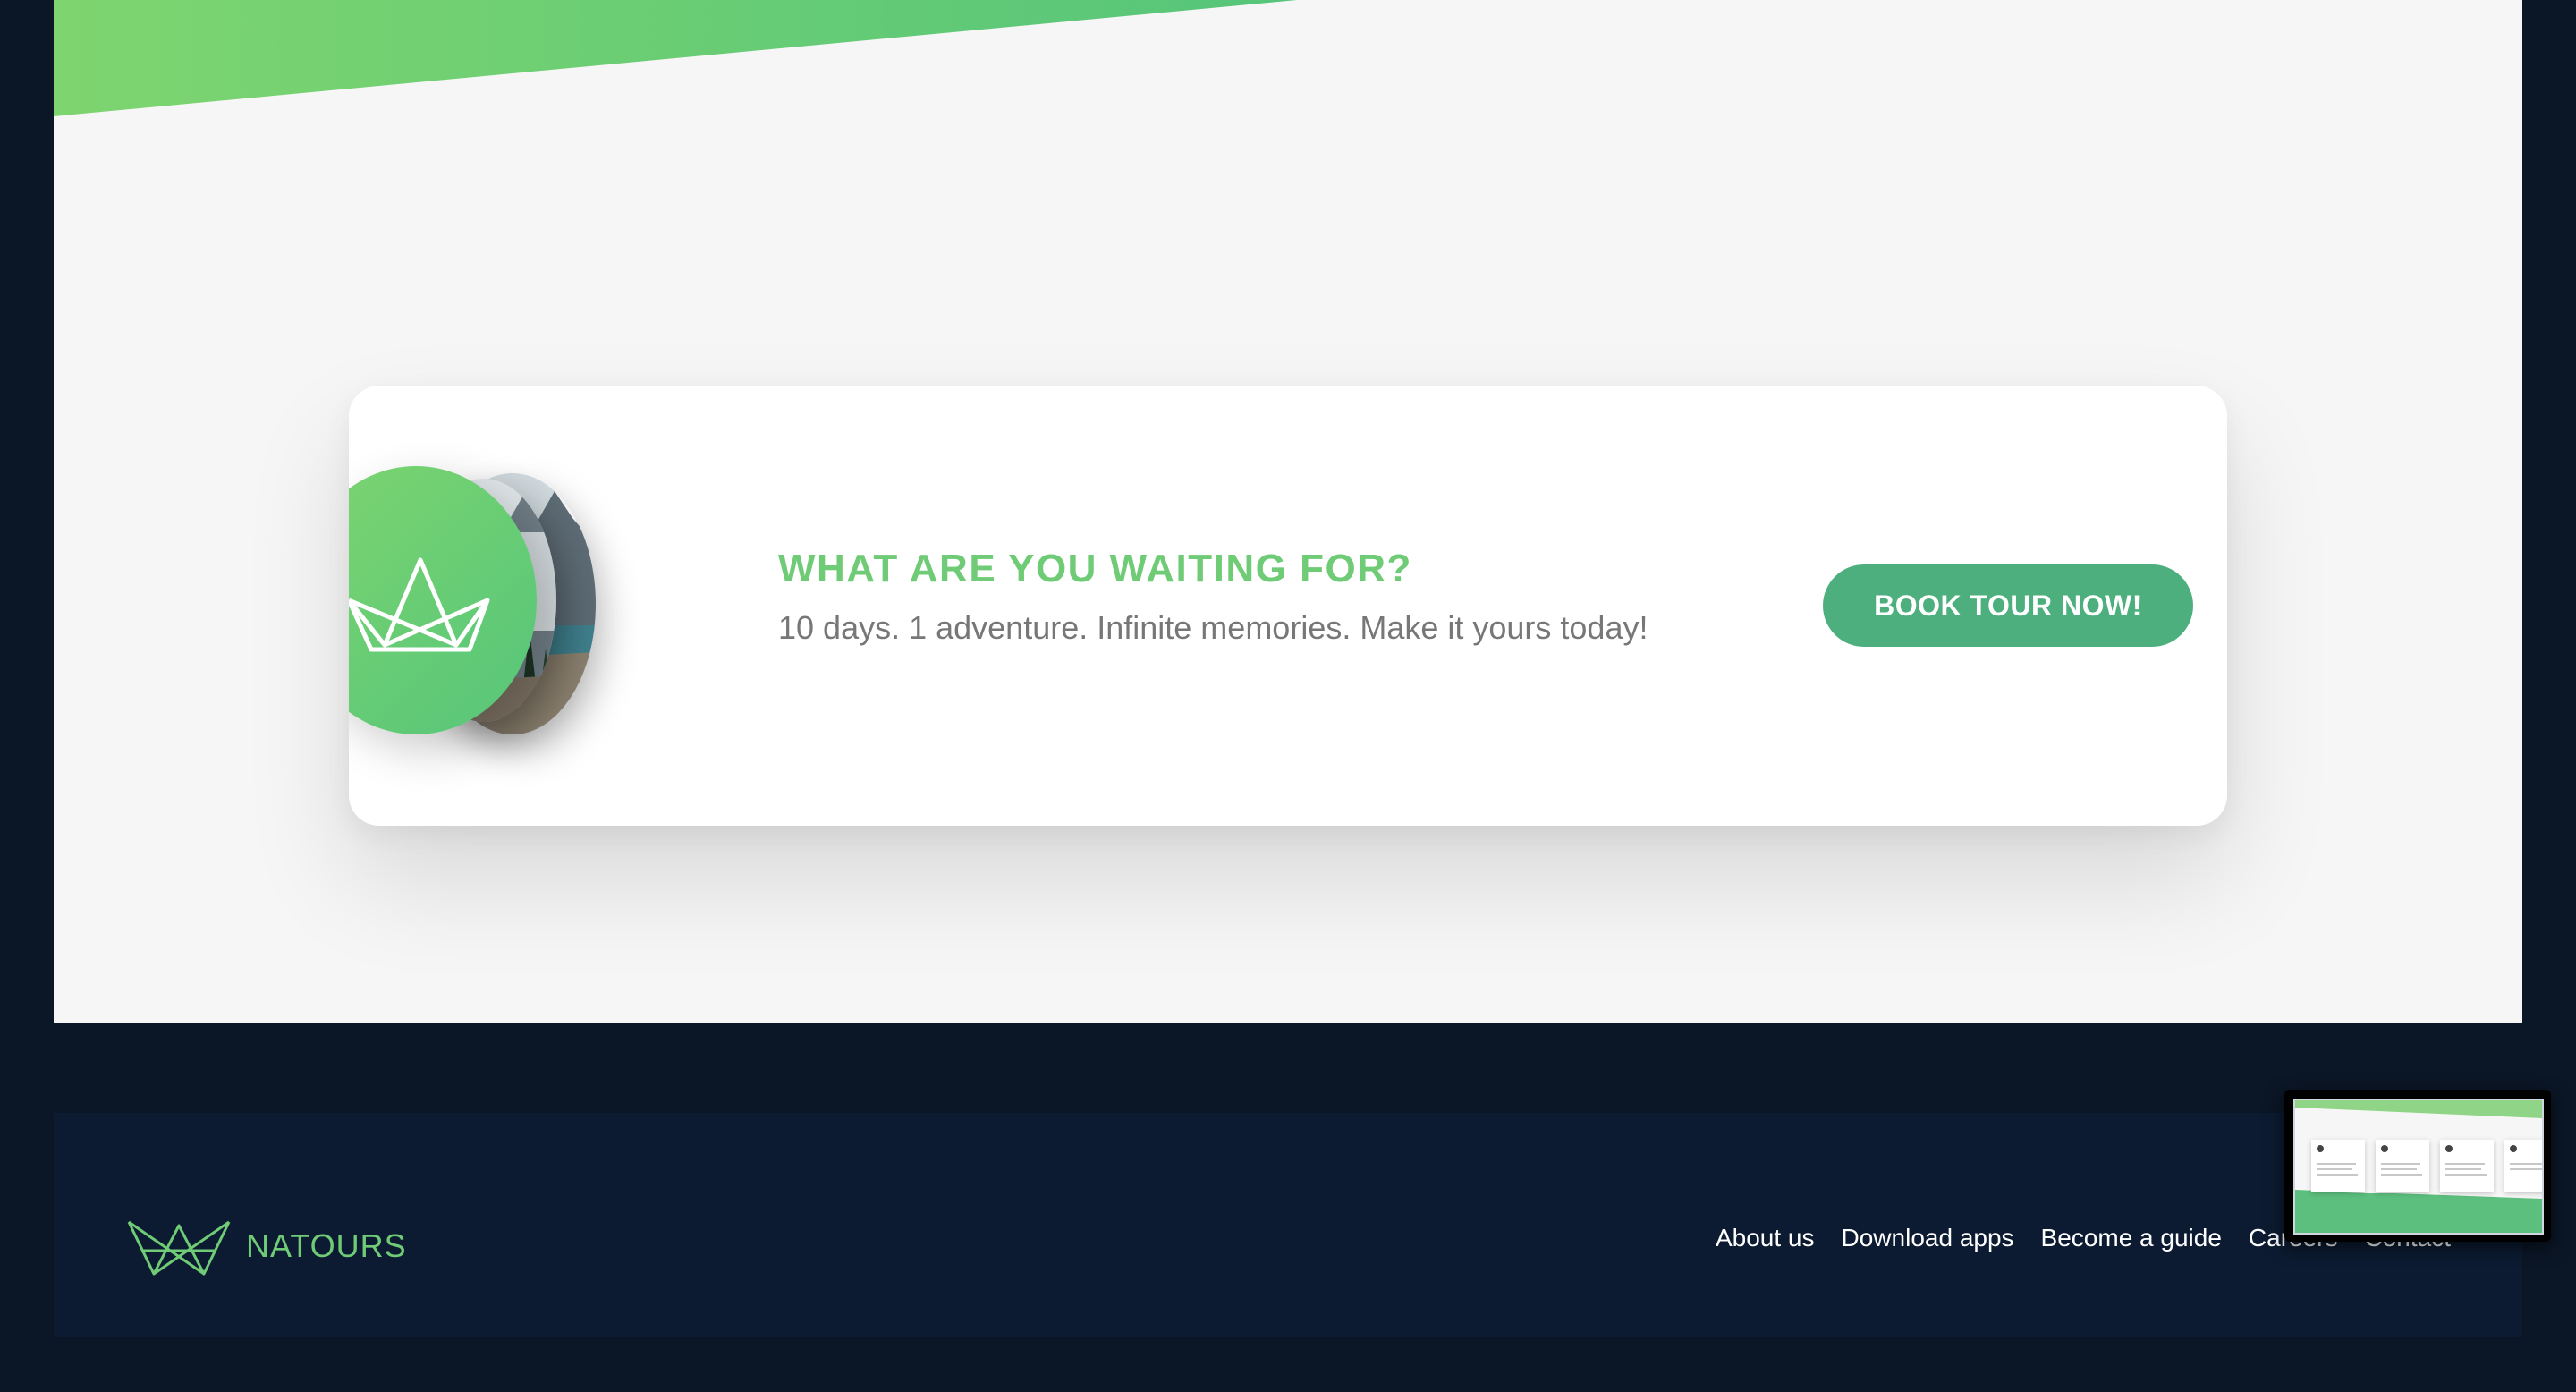 The width and height of the screenshot is (2576, 1392). Describe the element at coordinates (179, 1247) in the screenshot. I see `footer-crown-logo-icon` at that location.